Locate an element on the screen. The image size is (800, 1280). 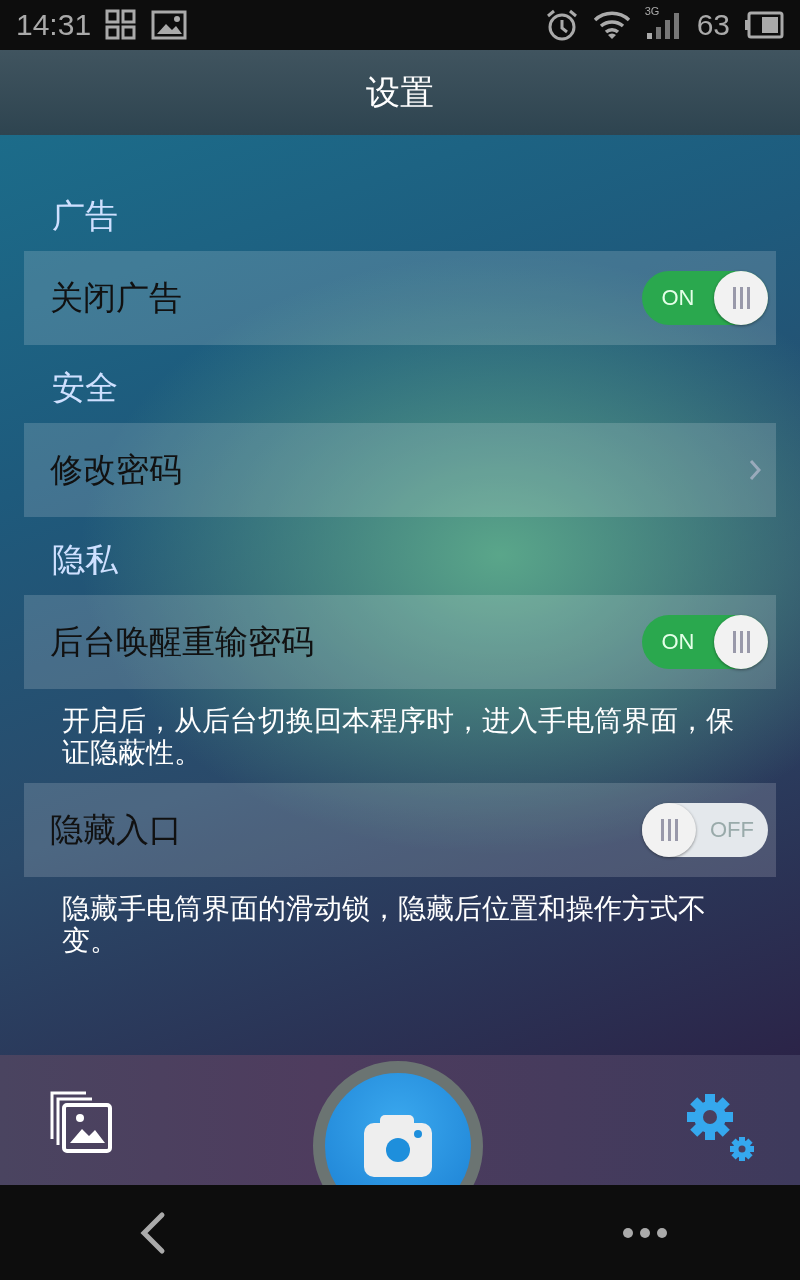
row-description: 隐藏手电筒界面的滑动锁，隐藏后位置和操作方式不变。 is located at coordinates (384, 925).